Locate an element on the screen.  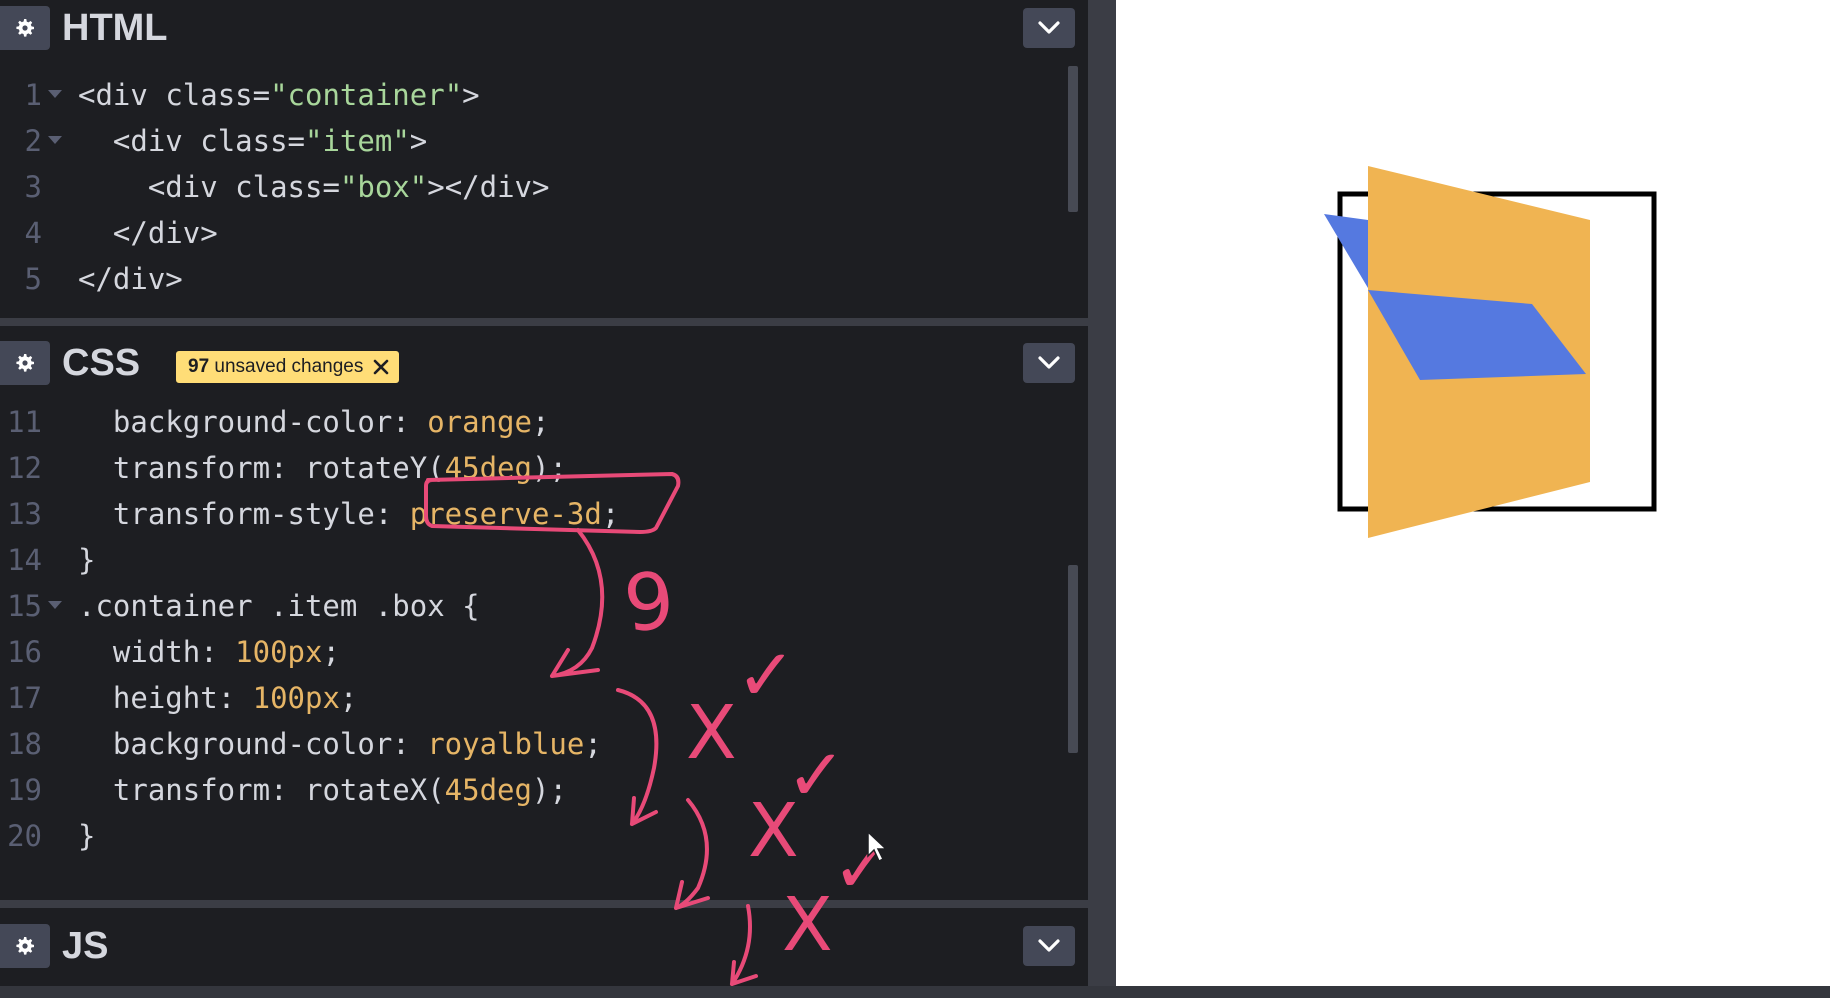
code-token: "box" is located at coordinates (383, 187).